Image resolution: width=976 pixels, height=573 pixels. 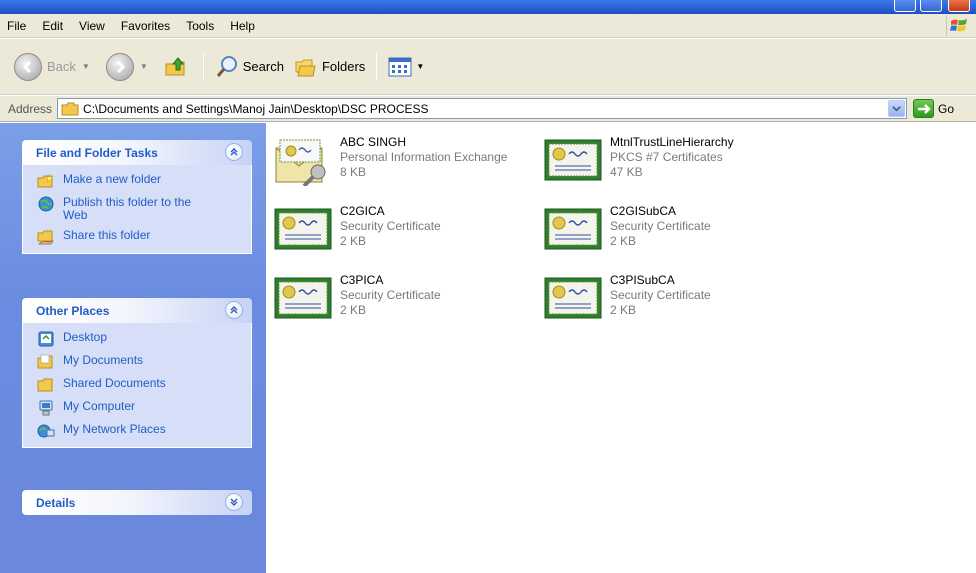 I want to click on panel-title: File and Folder Tasks, so click(x=97, y=152).